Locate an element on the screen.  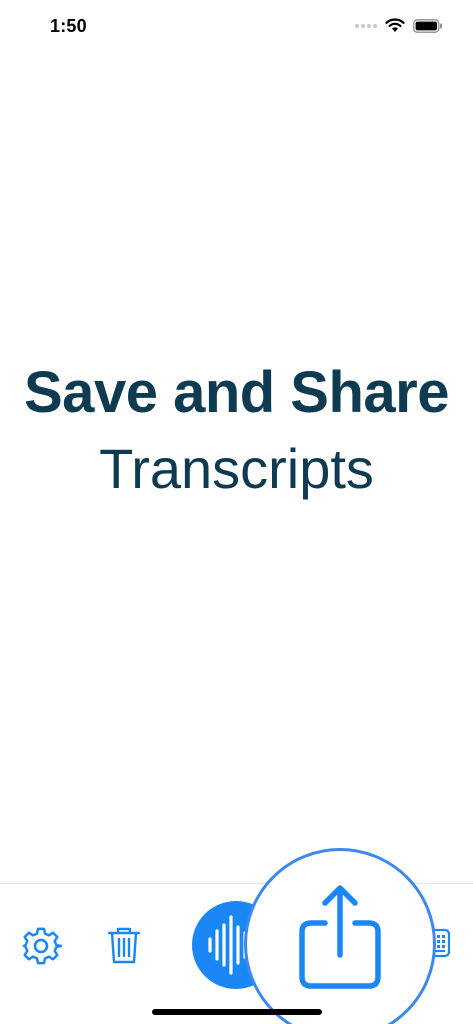
delete-button is located at coordinates (124, 945).